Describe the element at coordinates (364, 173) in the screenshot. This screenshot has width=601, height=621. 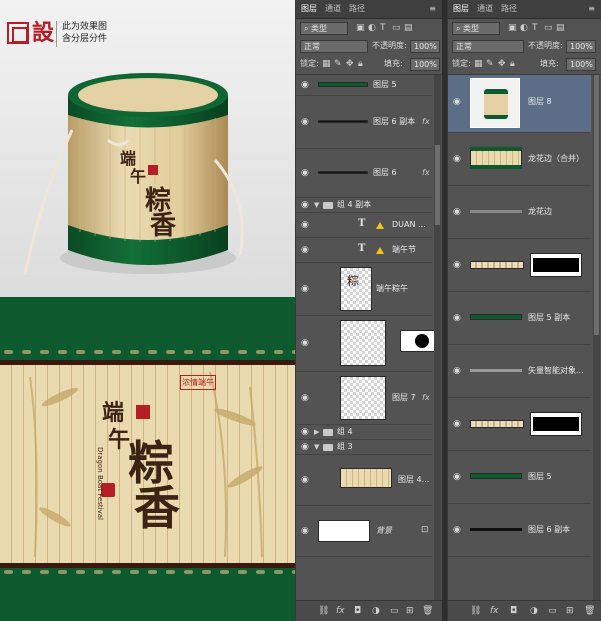
I see `layer-row: ◉ 图层 6 fx` at that location.